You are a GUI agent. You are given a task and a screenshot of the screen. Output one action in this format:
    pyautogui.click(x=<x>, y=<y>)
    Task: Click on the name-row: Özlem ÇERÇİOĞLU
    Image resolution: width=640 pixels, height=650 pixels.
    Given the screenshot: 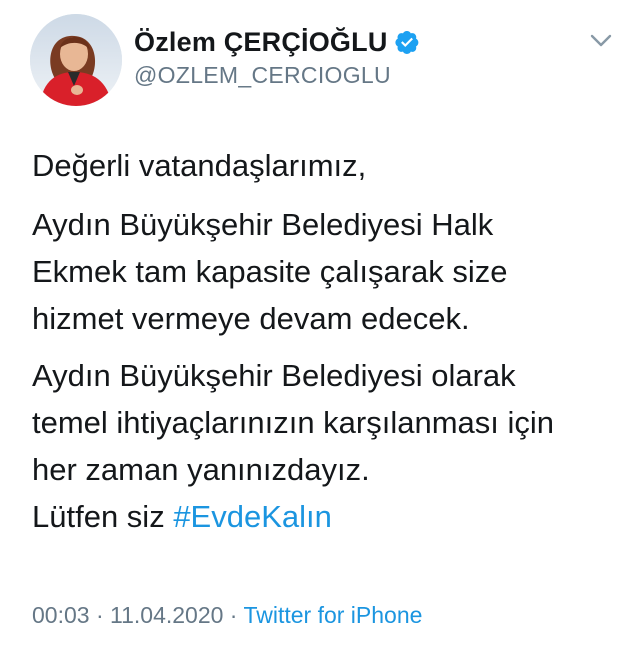 What is the action you would take?
    pyautogui.click(x=277, y=42)
    